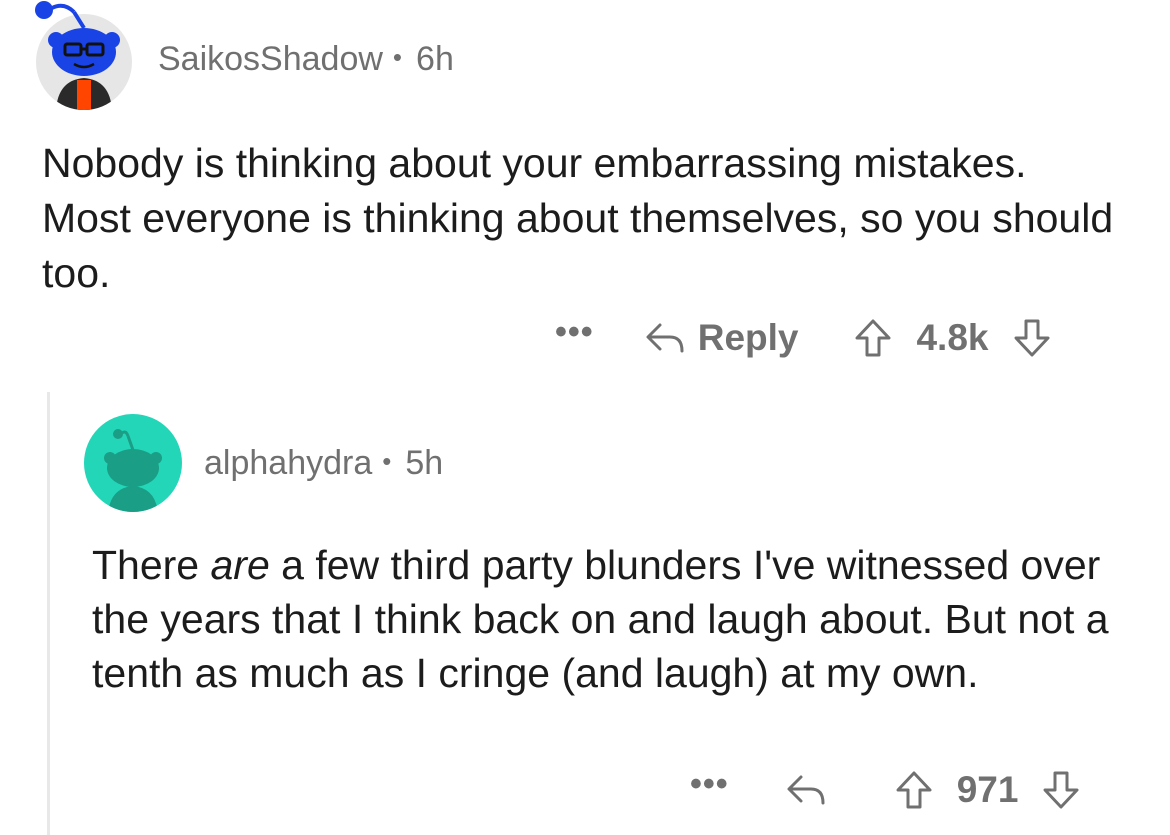 The image size is (1170, 835). I want to click on comment-meta: SaikosShadow • 6h, so click(306, 59).